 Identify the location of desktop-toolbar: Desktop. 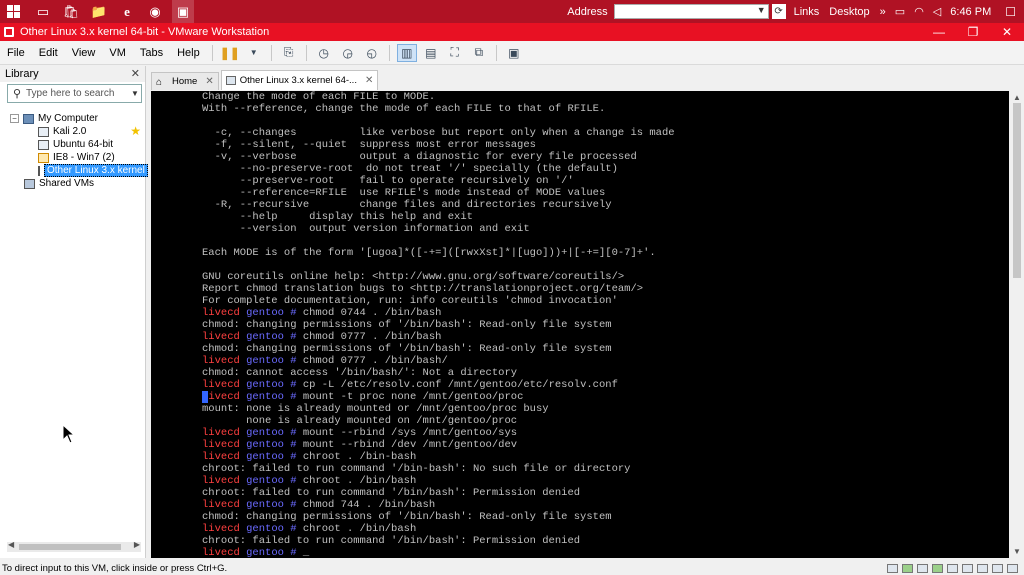
(849, 12).